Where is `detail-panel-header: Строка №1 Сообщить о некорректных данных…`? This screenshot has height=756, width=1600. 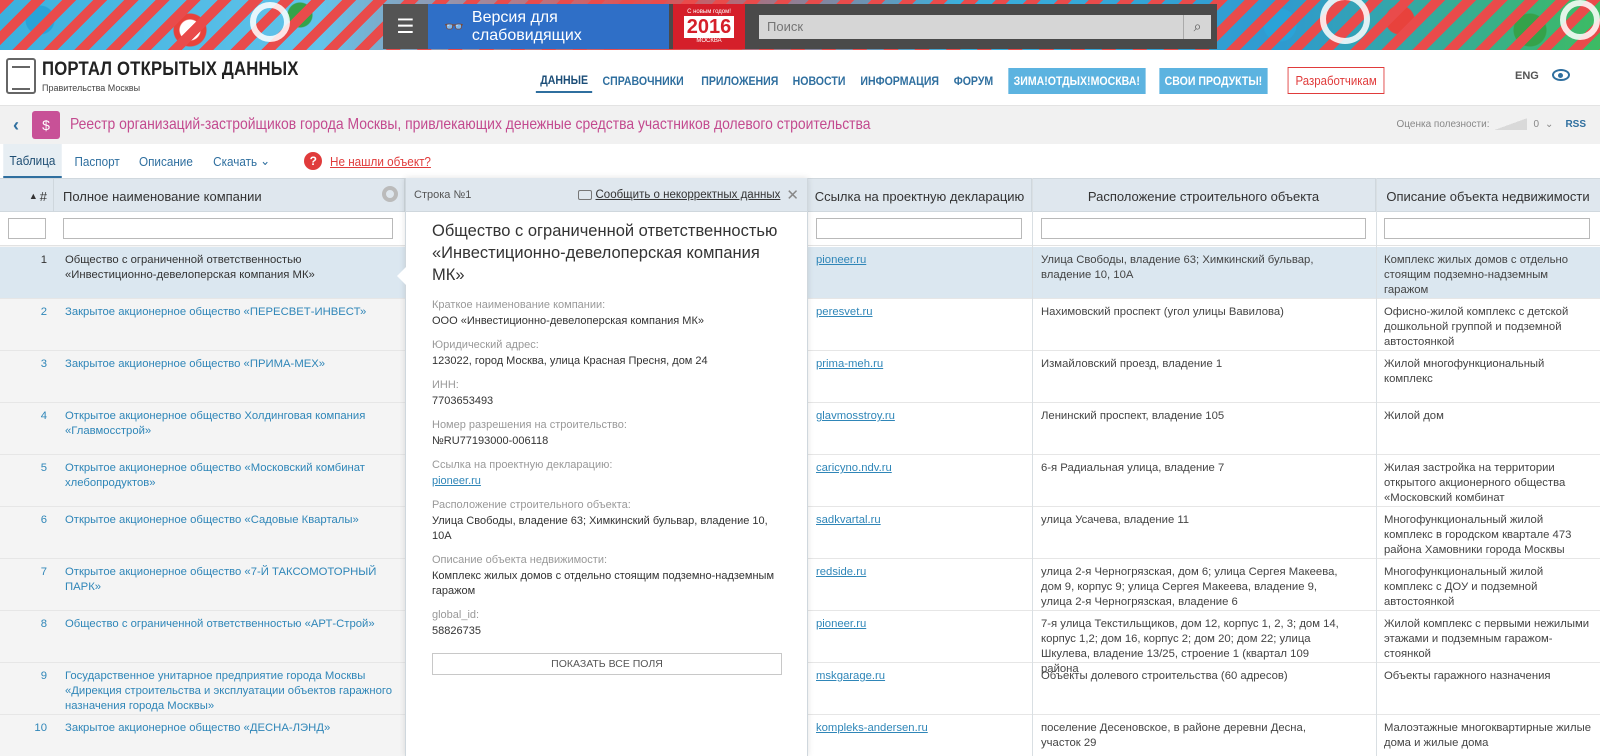 detail-panel-header: Строка №1 Сообщить о некорректных данных… is located at coordinates (606, 195).